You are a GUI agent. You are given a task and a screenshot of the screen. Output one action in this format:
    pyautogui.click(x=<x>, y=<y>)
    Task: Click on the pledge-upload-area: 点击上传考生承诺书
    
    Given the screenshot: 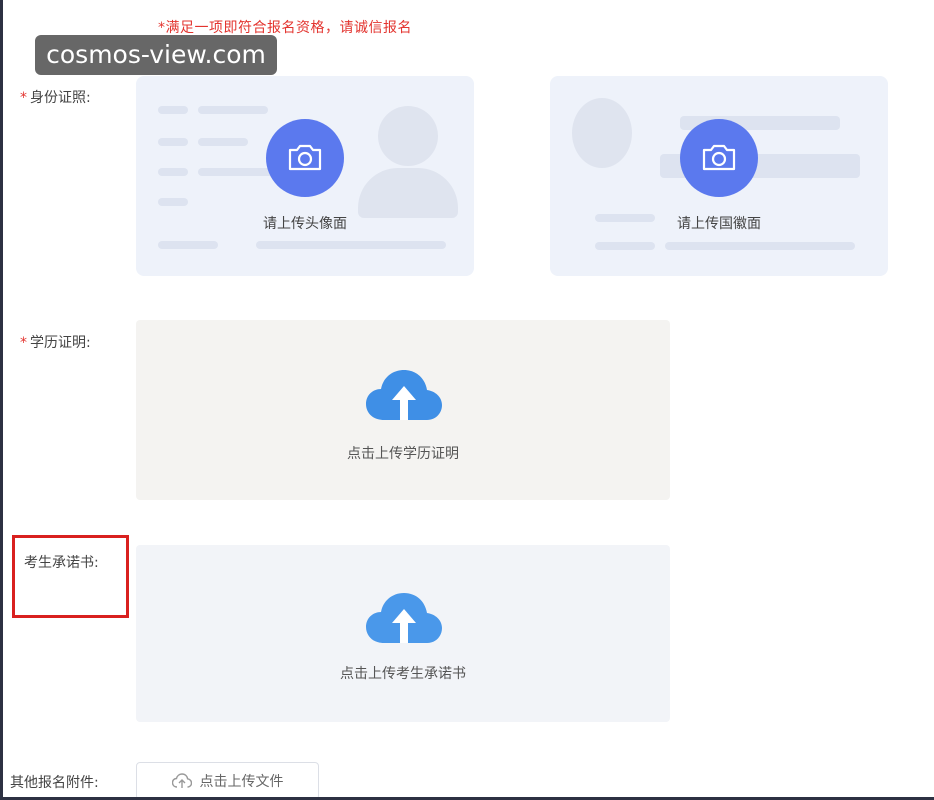 What is the action you would take?
    pyautogui.click(x=403, y=633)
    